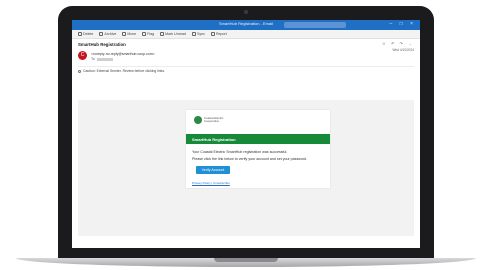 This screenshot has height=270, width=492. Describe the element at coordinates (211, 183) in the screenshot. I see `footer-links: Privacy Policy | Unsubscribe` at that location.